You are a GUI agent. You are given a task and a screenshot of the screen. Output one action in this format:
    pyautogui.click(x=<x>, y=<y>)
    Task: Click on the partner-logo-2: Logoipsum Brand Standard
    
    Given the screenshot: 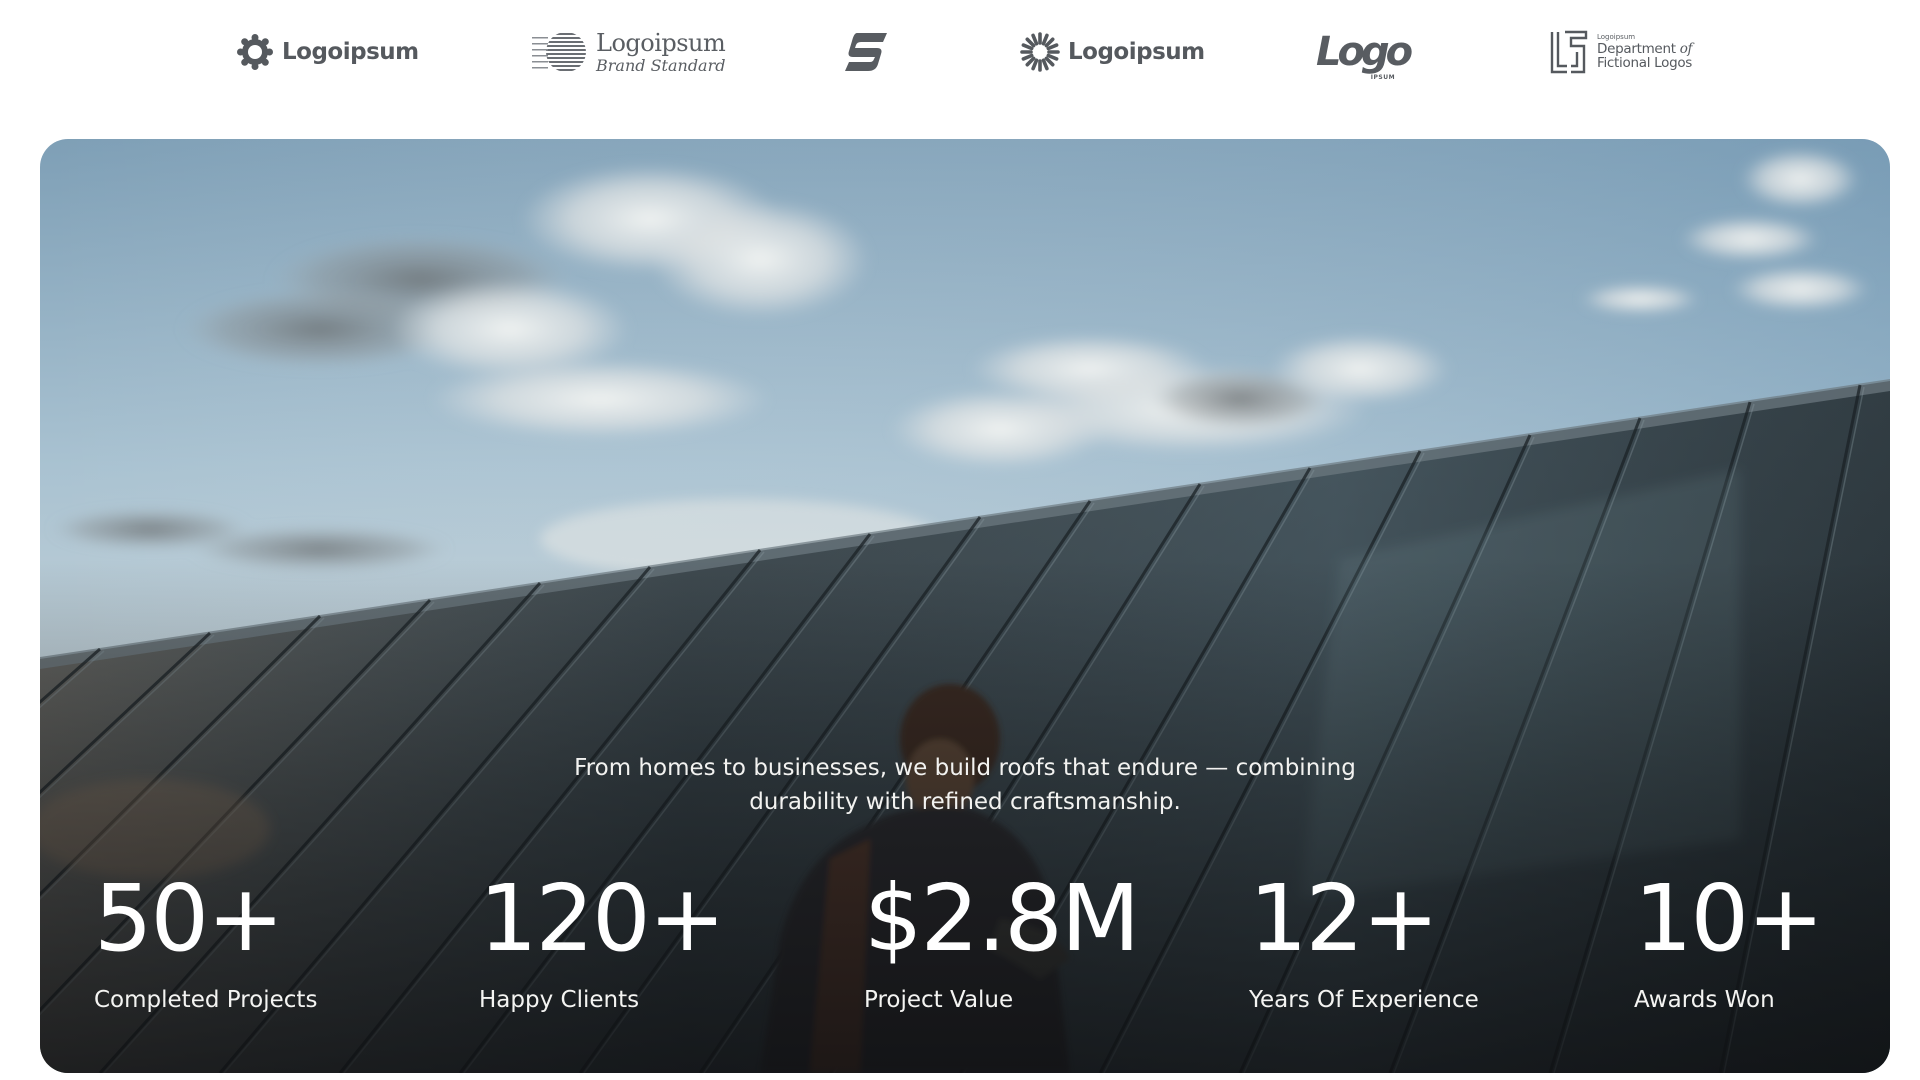 What is the action you would take?
    pyautogui.click(x=629, y=52)
    